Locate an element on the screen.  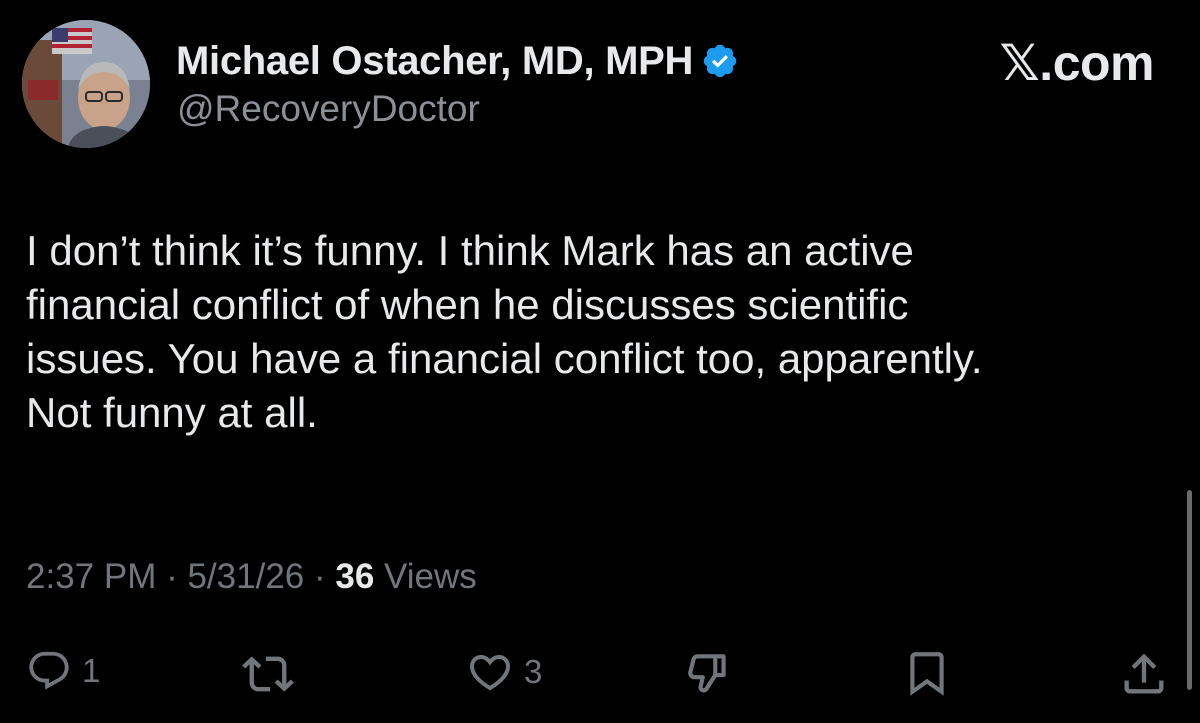
scrollbar is located at coordinates (1189, 590).